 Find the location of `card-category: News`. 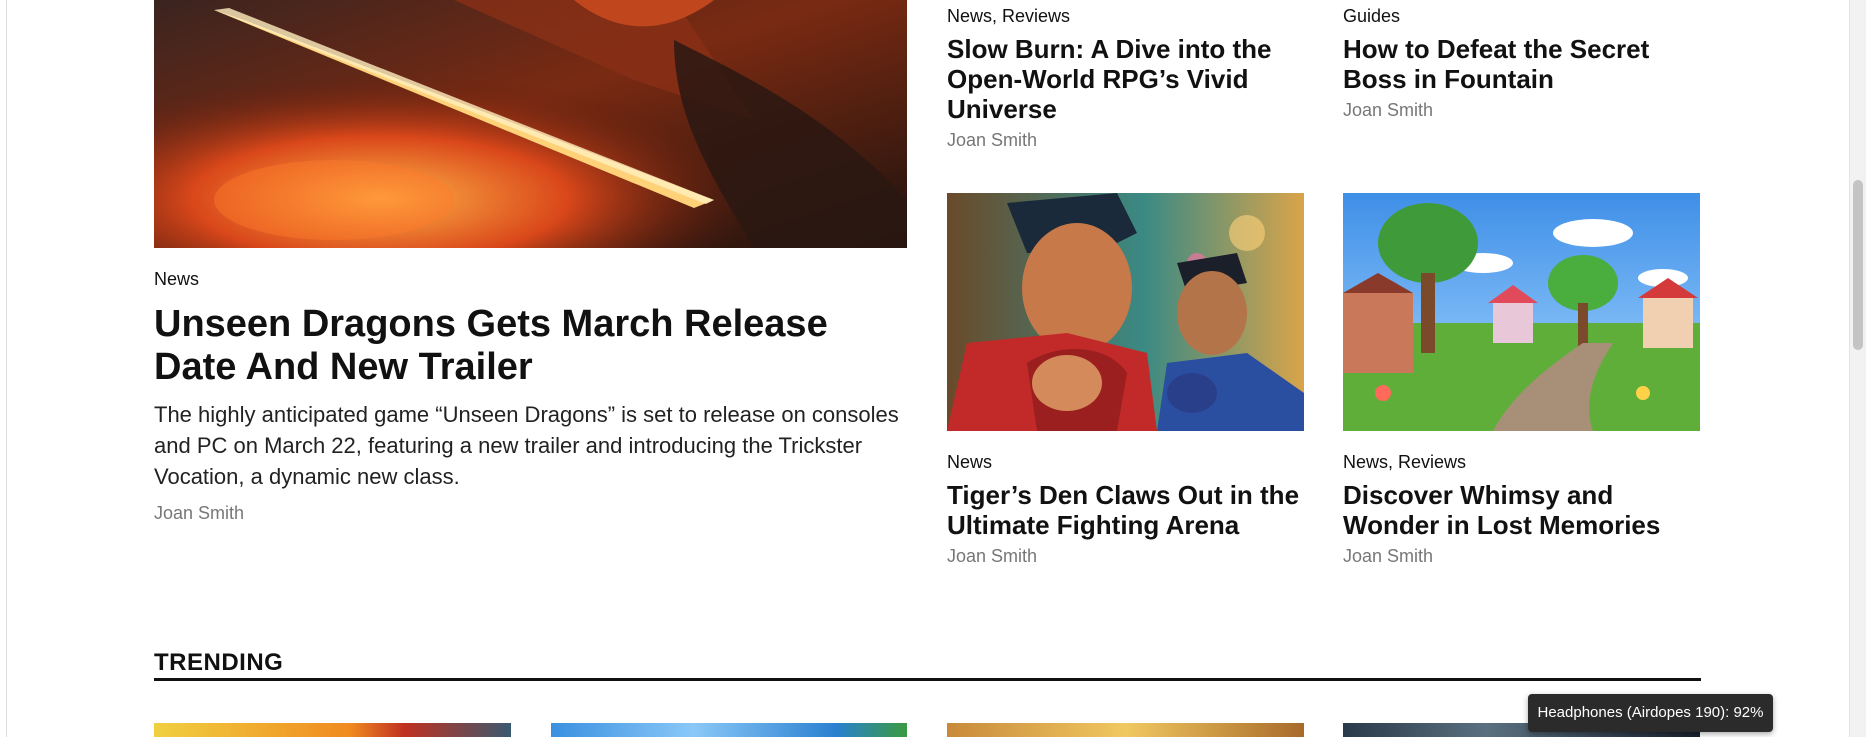

card-category: News is located at coordinates (969, 462).